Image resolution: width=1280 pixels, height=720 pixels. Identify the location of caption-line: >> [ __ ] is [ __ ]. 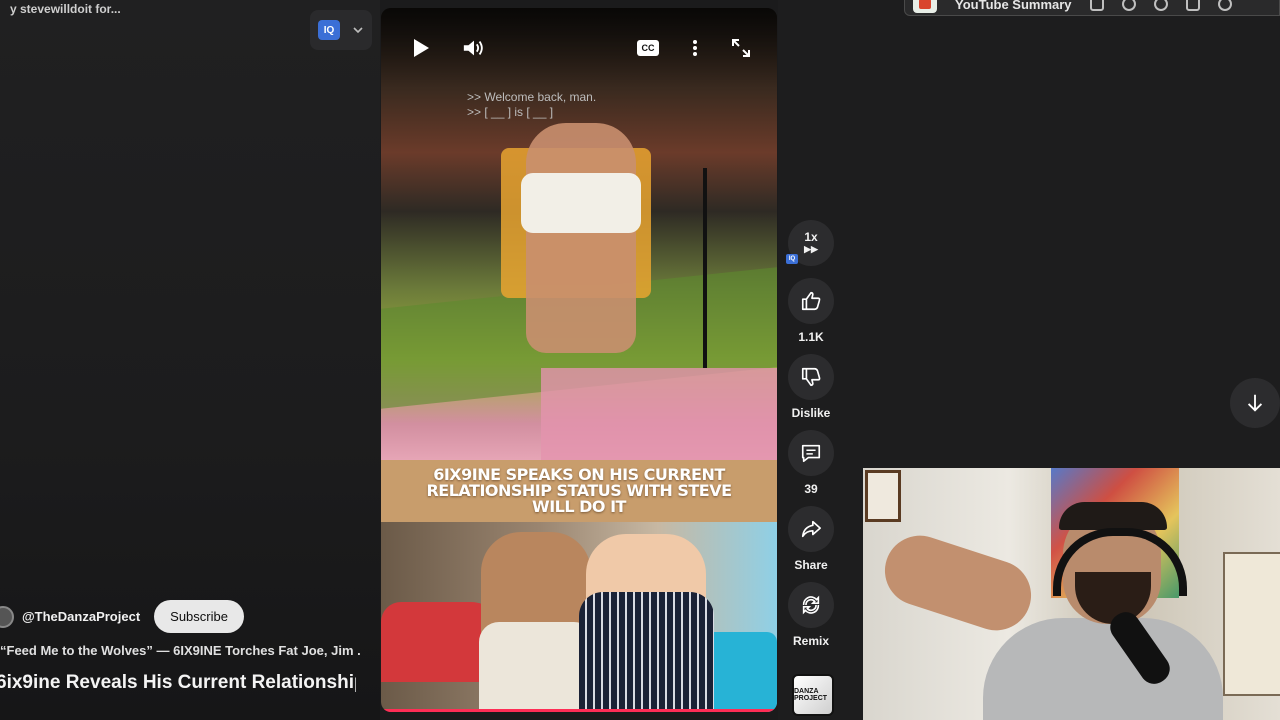
(510, 112).